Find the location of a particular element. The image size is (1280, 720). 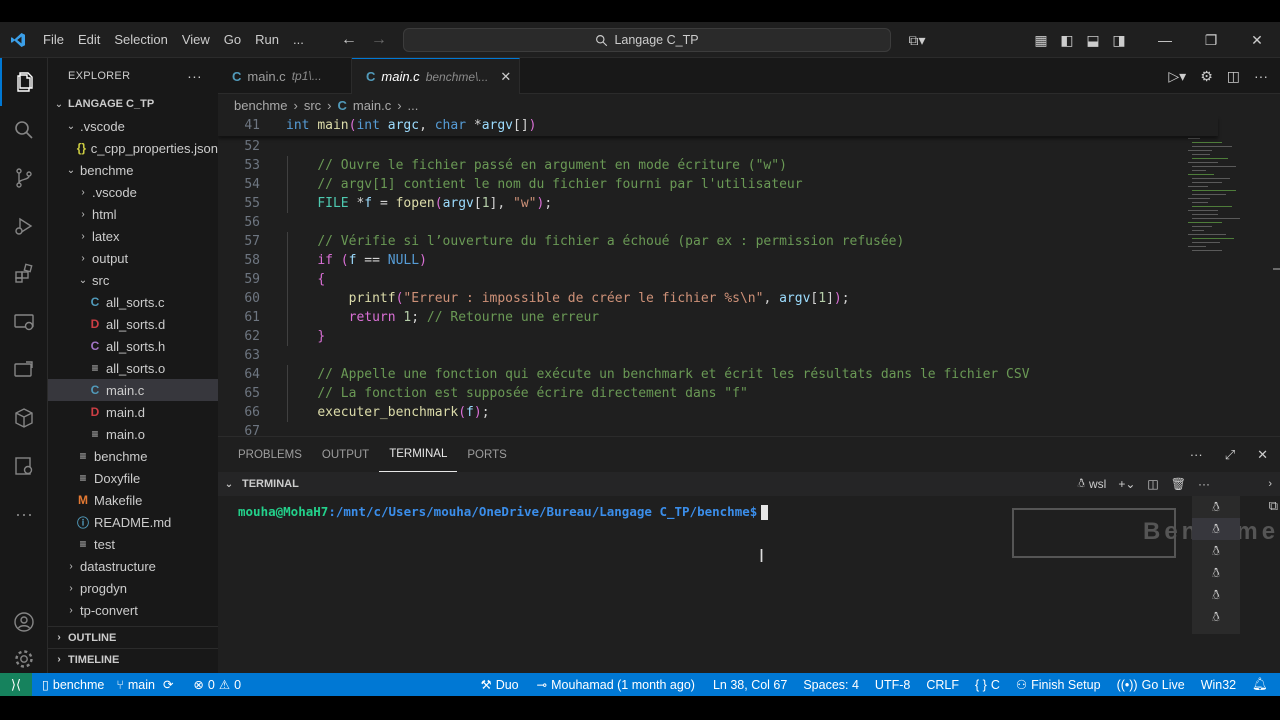

tree-item: ≡ Doxyfile is located at coordinates (133, 478).